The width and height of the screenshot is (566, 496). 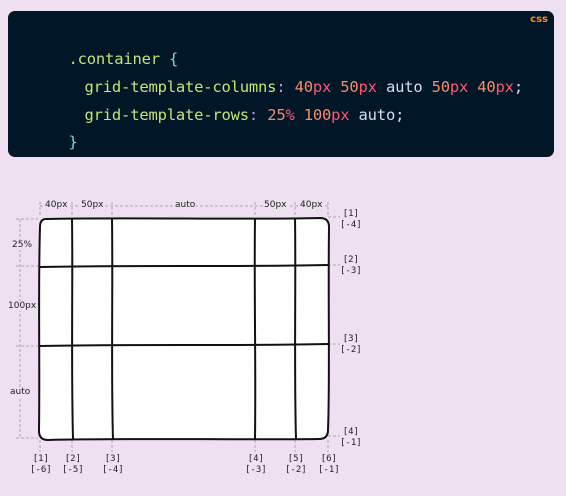 I want to click on column-size-1: 40px, so click(x=56, y=205).